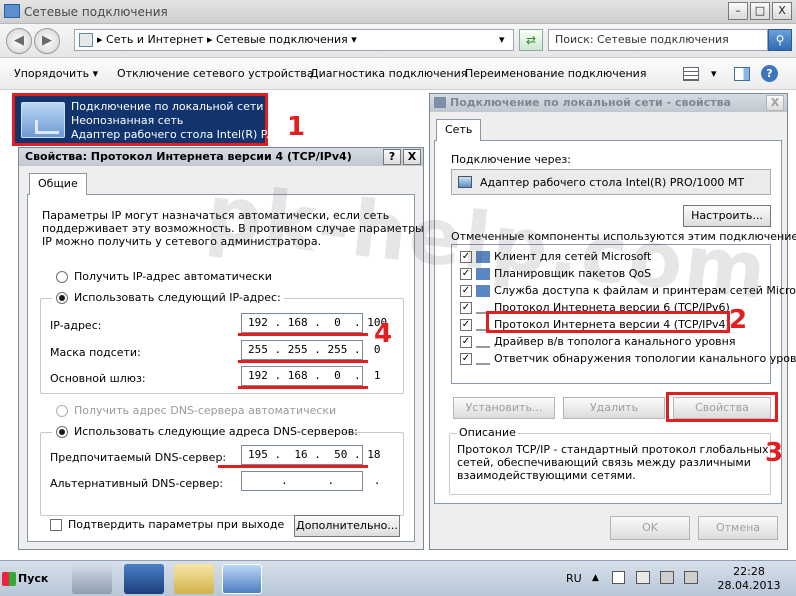 This screenshot has width=796, height=596. I want to click on connect-via-label: Подключение через:, so click(511, 159).